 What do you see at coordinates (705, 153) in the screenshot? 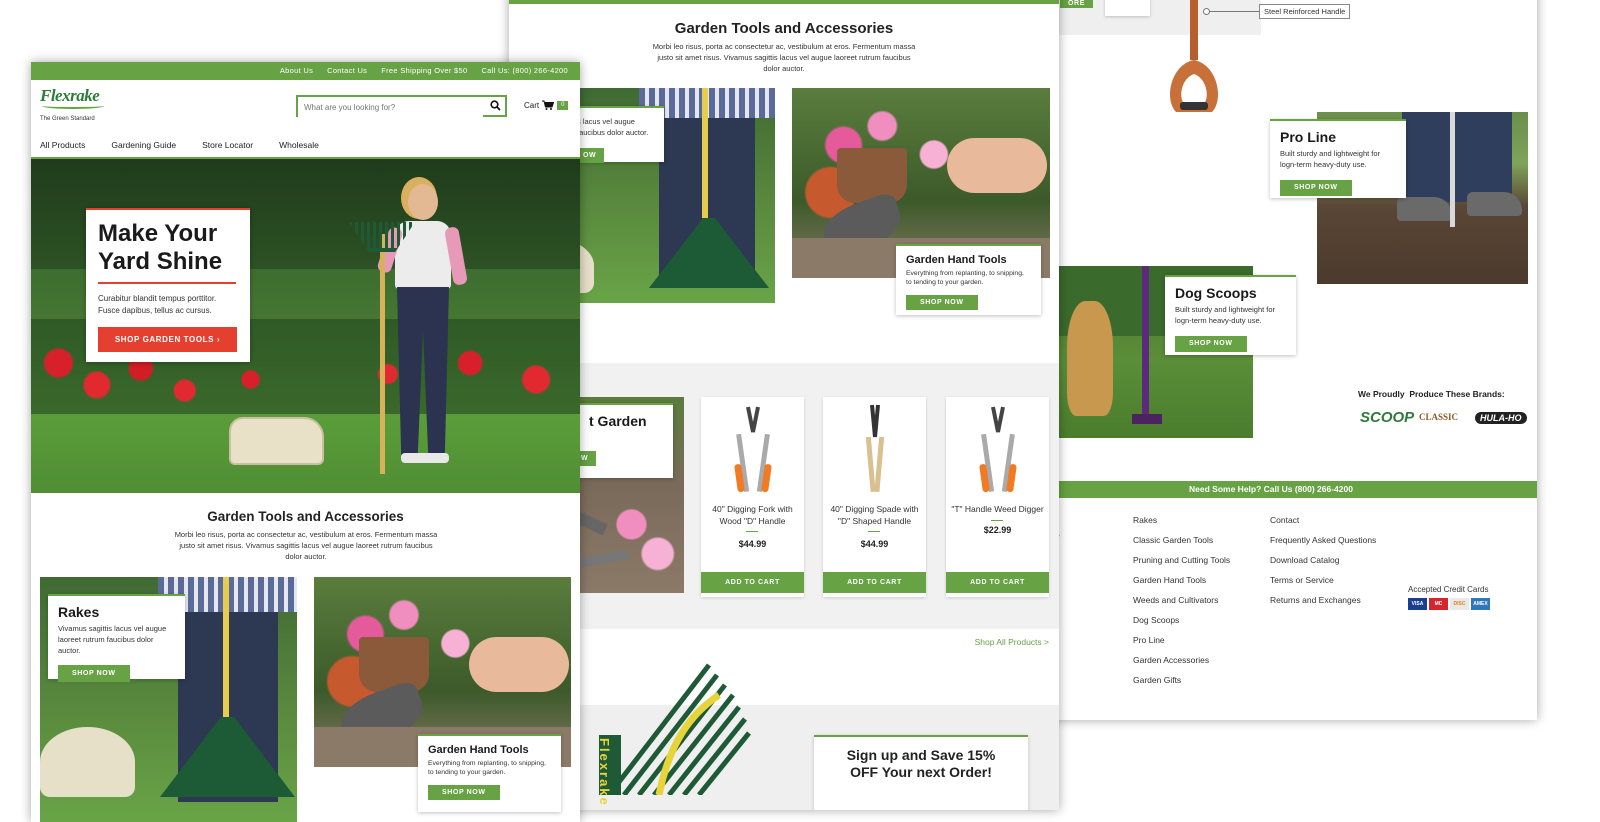
I see `mid-rake-handle` at bounding box center [705, 153].